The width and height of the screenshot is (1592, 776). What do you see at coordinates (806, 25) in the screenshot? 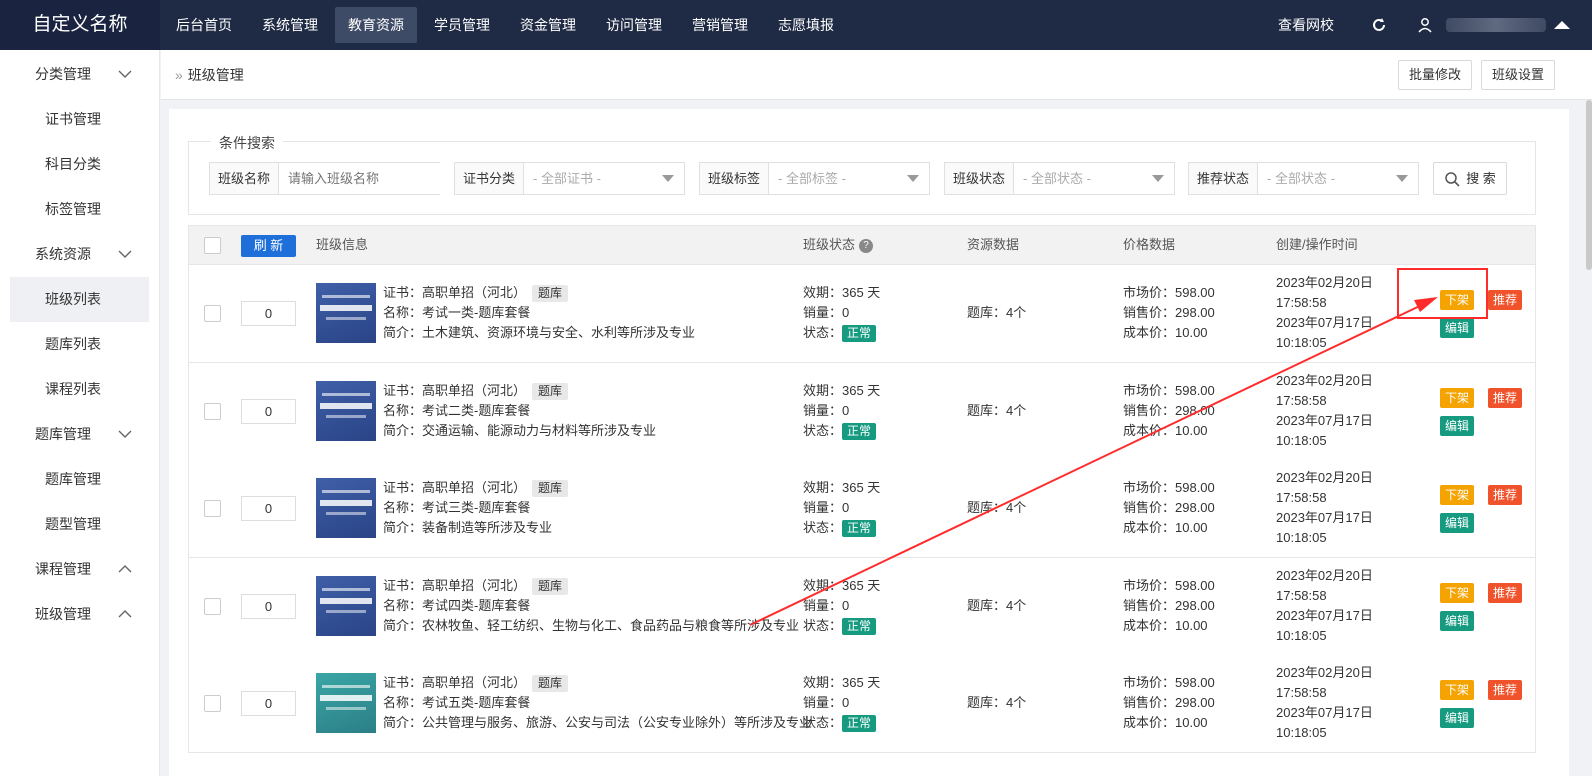
I see `nav-item-7: 志愿填报` at bounding box center [806, 25].